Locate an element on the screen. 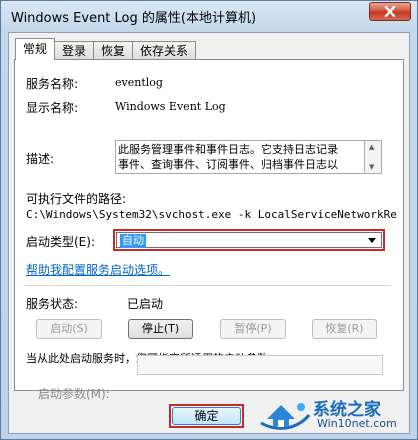  display-name-label: 显示名称: is located at coordinates (52, 108).